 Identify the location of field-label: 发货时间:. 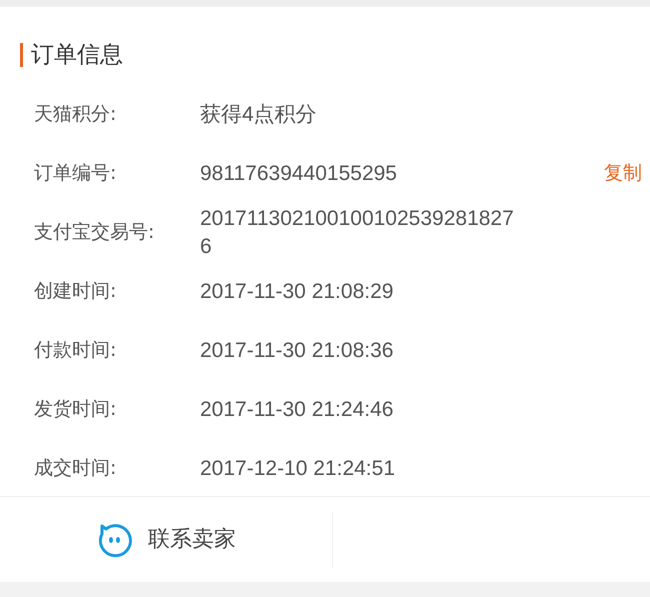
(76, 409).